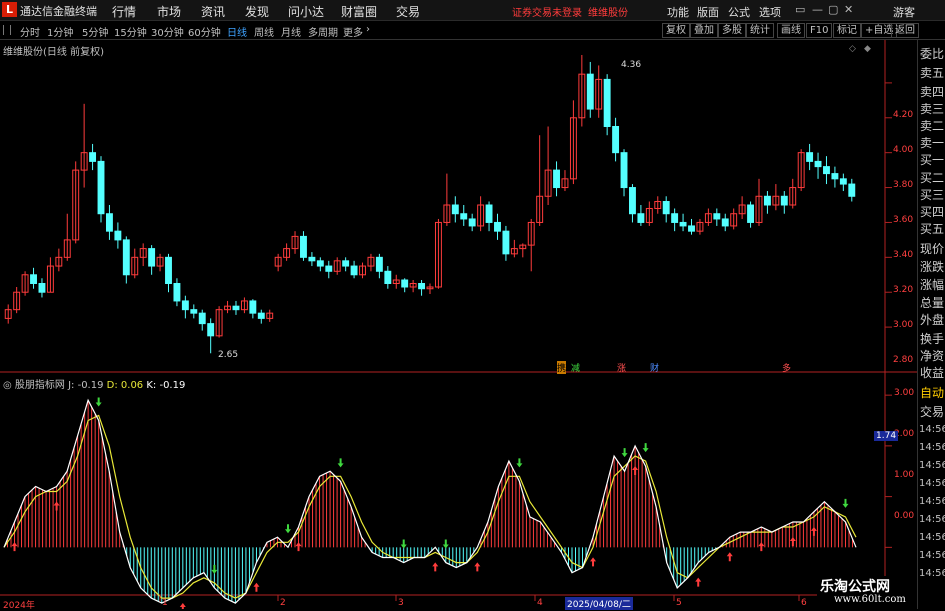 The image size is (945, 611). I want to click on sidebar-item: 买二, so click(932, 177).